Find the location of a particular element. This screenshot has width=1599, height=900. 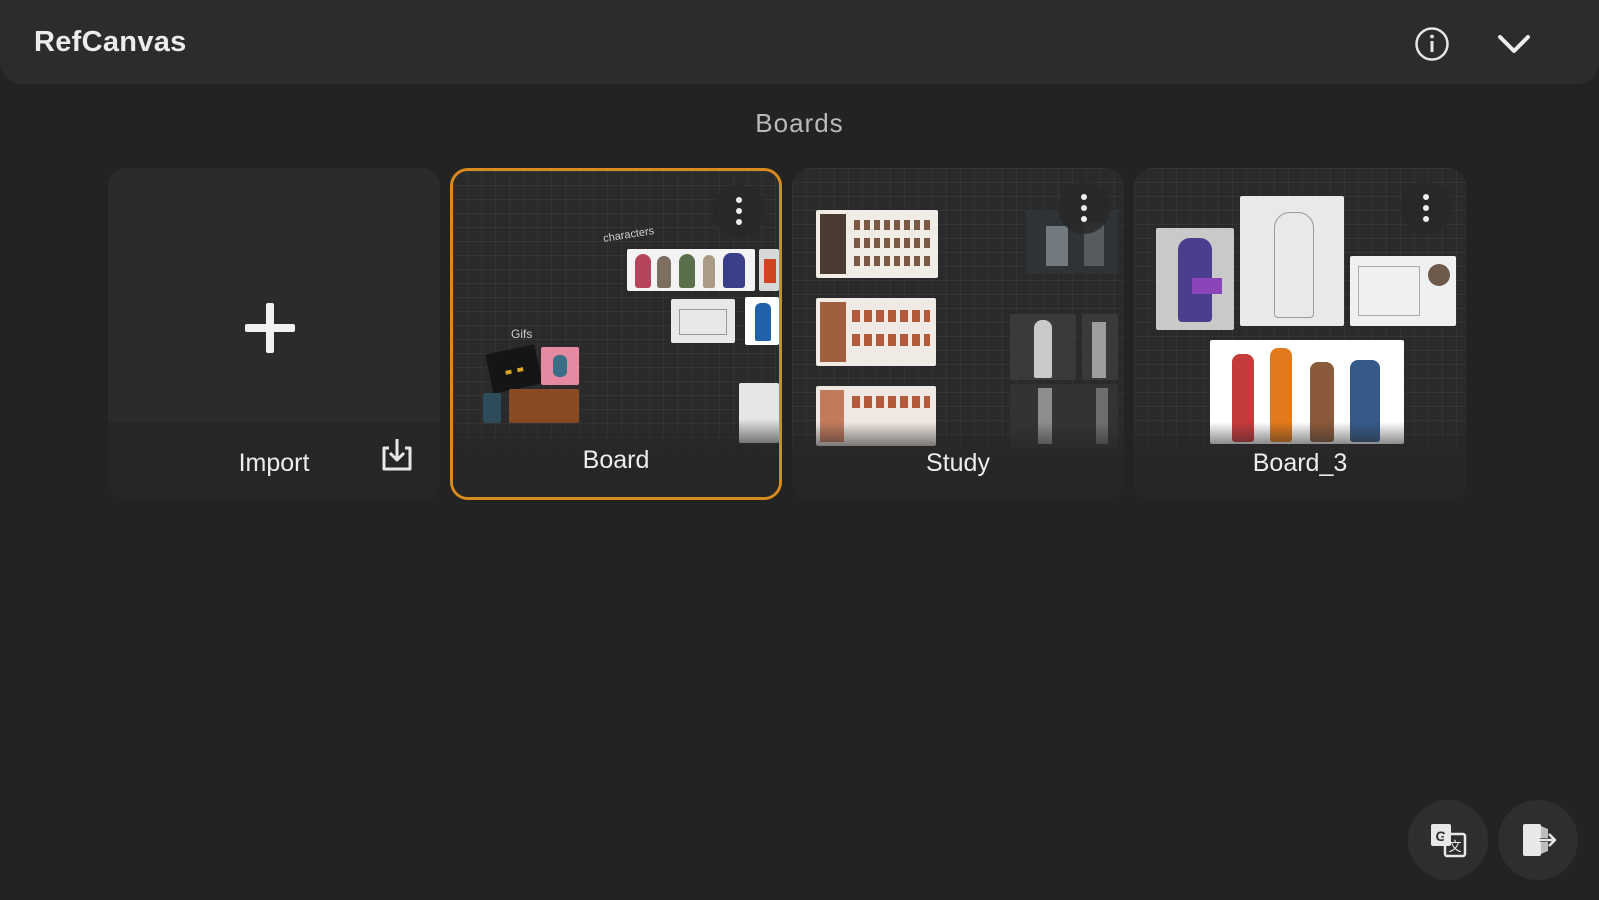

import-icon is located at coordinates (397, 457).